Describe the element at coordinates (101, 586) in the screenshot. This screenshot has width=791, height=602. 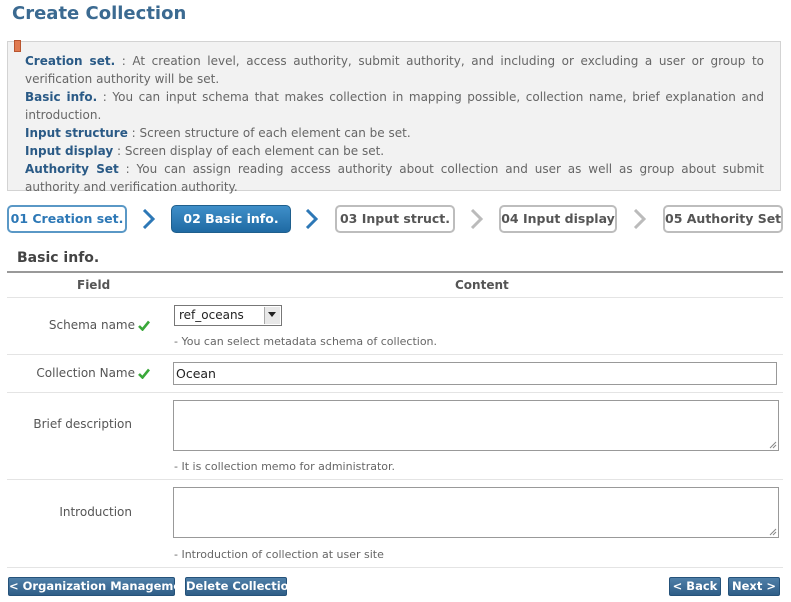
I see `organization-management-button: < Organization Management` at that location.